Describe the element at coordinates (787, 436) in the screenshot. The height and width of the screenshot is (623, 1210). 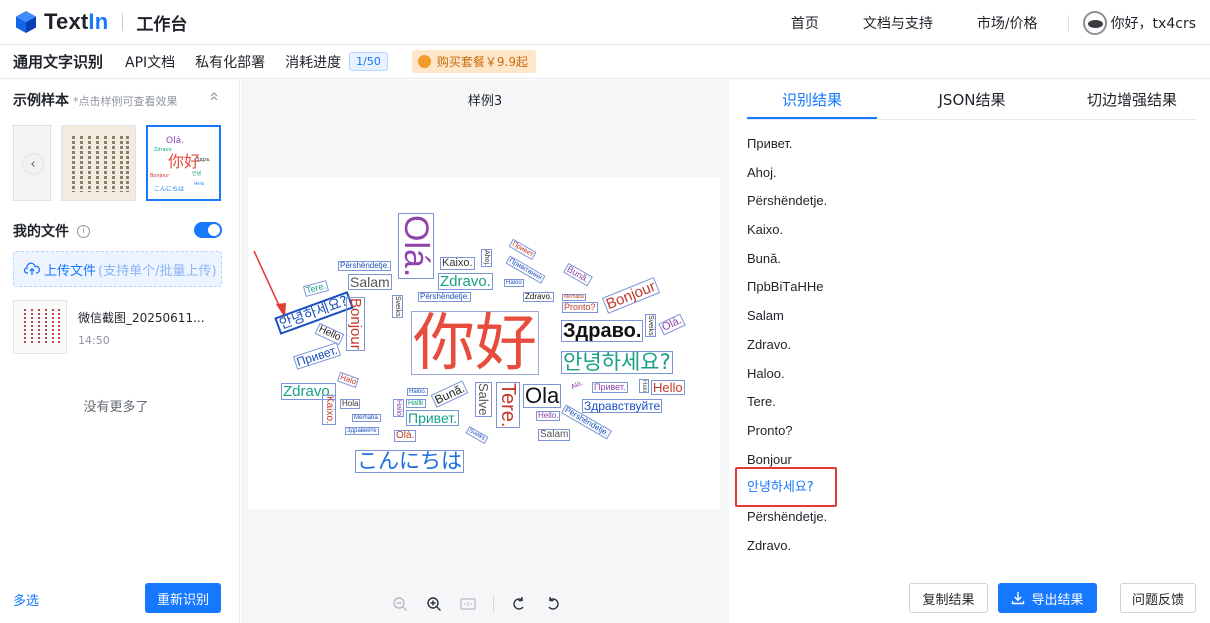
I see `result-line: Pronto?` at that location.